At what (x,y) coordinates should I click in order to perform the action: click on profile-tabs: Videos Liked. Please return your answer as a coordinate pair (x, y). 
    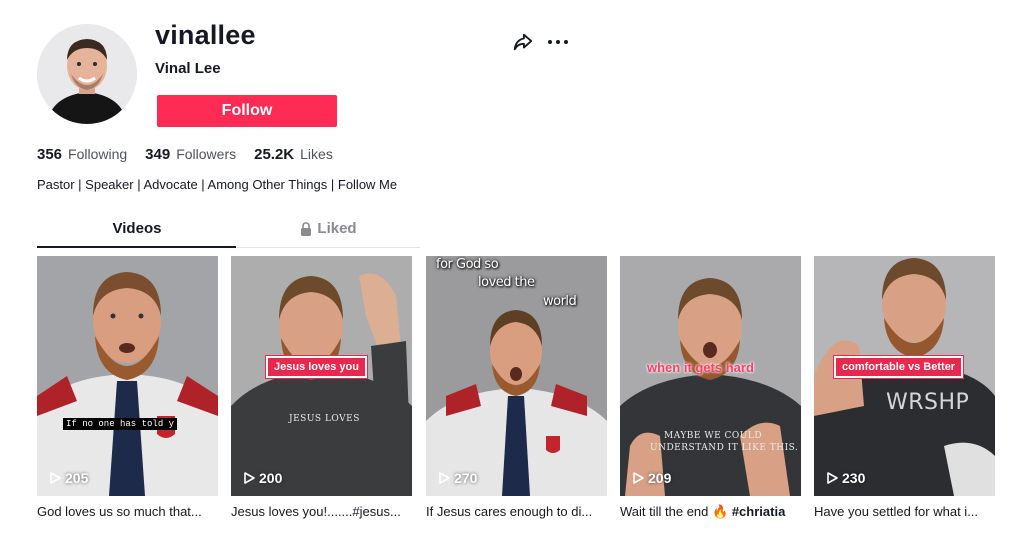
    Looking at the image, I should click on (228, 234).